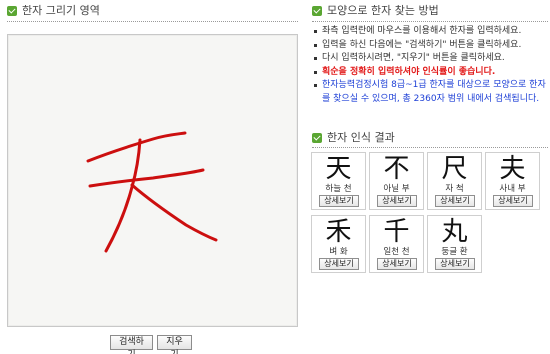 The image size is (550, 354). What do you see at coordinates (430, 32) in the screenshot?
I see `howto-item: 좌측 입력란에 마우스를 이용해서 한자를 입력하세요.` at bounding box center [430, 32].